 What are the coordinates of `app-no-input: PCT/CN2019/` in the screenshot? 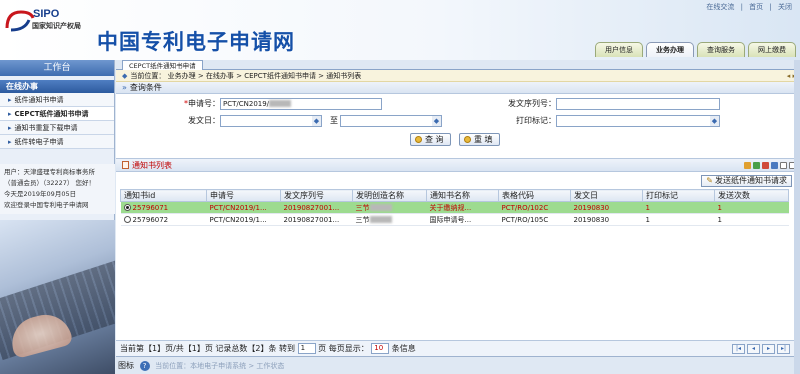 It's located at (301, 104).